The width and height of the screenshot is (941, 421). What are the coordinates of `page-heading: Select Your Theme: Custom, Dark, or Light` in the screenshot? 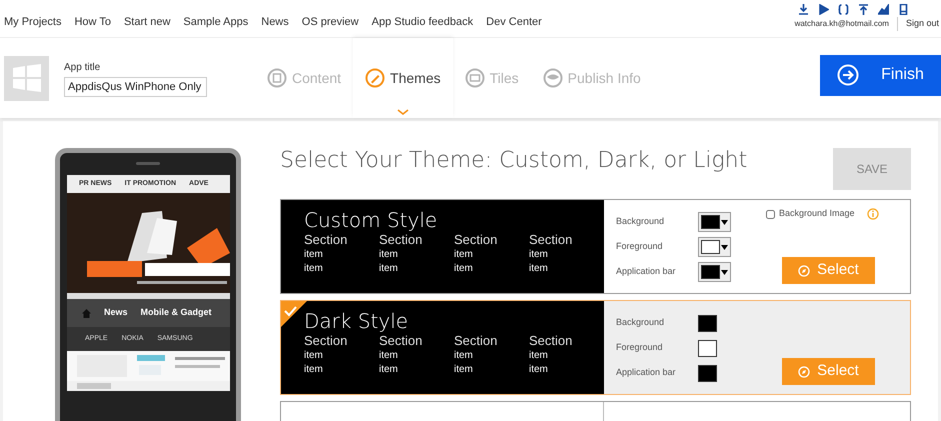 It's located at (514, 161).